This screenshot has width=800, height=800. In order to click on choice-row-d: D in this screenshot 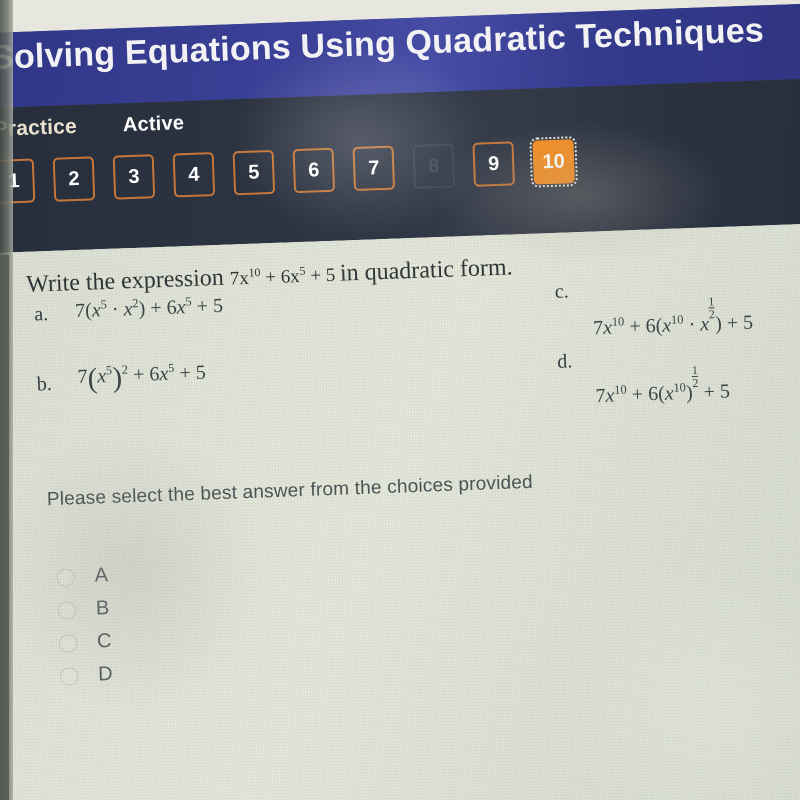, I will do `click(86, 675)`.